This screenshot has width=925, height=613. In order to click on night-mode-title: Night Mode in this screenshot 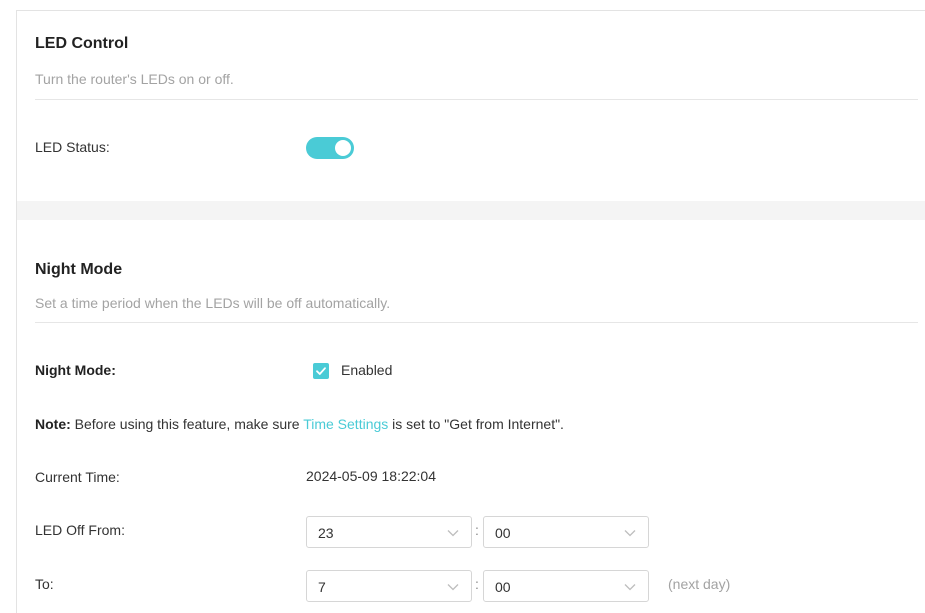, I will do `click(79, 269)`.